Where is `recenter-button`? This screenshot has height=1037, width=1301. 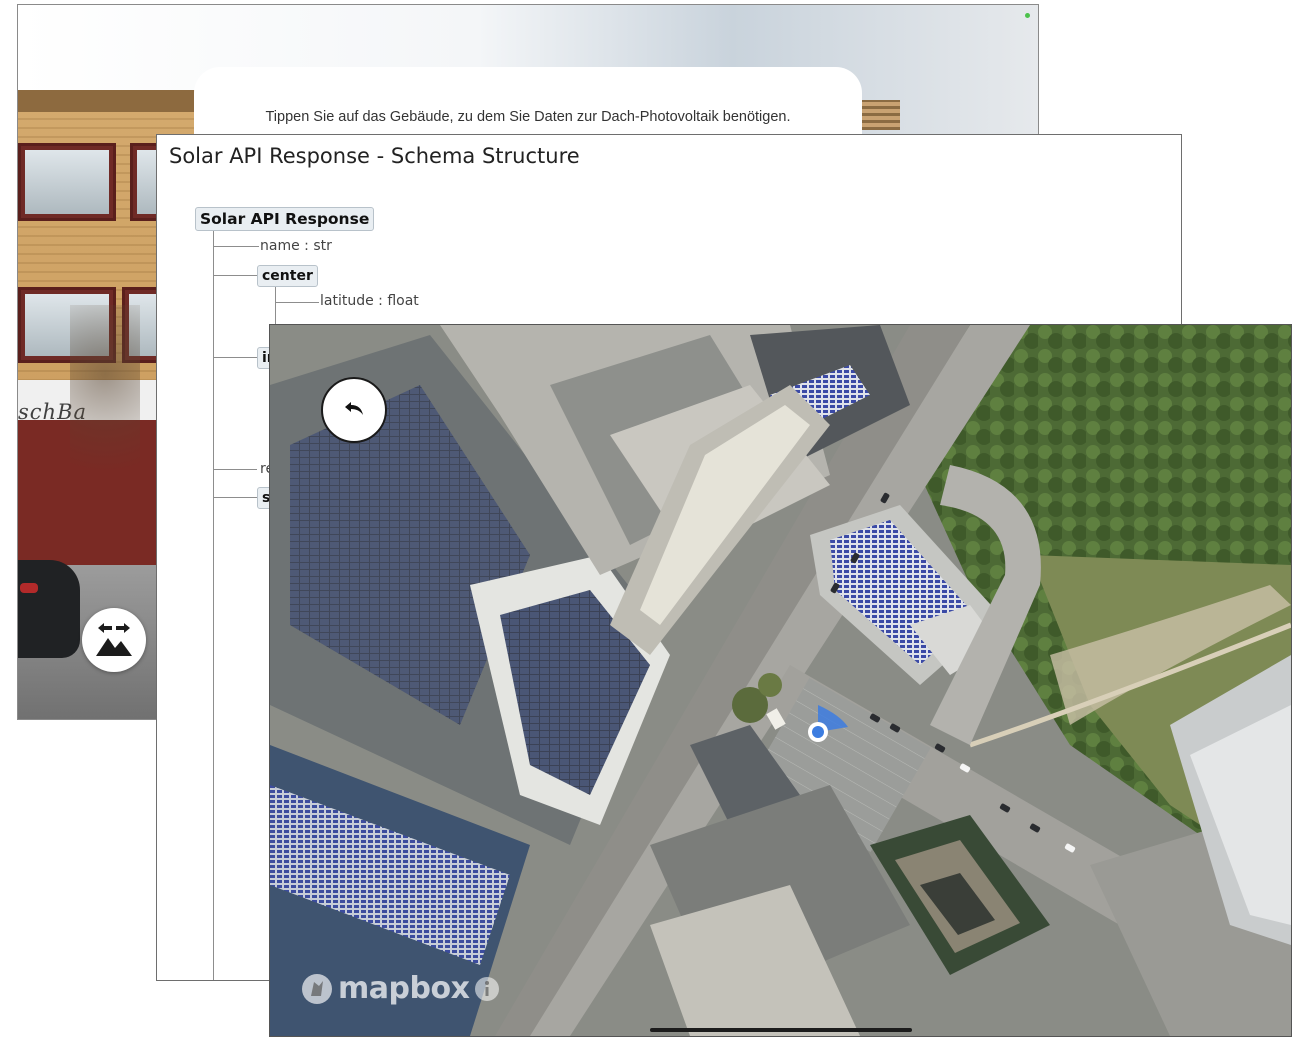 recenter-button is located at coordinates (354, 410).